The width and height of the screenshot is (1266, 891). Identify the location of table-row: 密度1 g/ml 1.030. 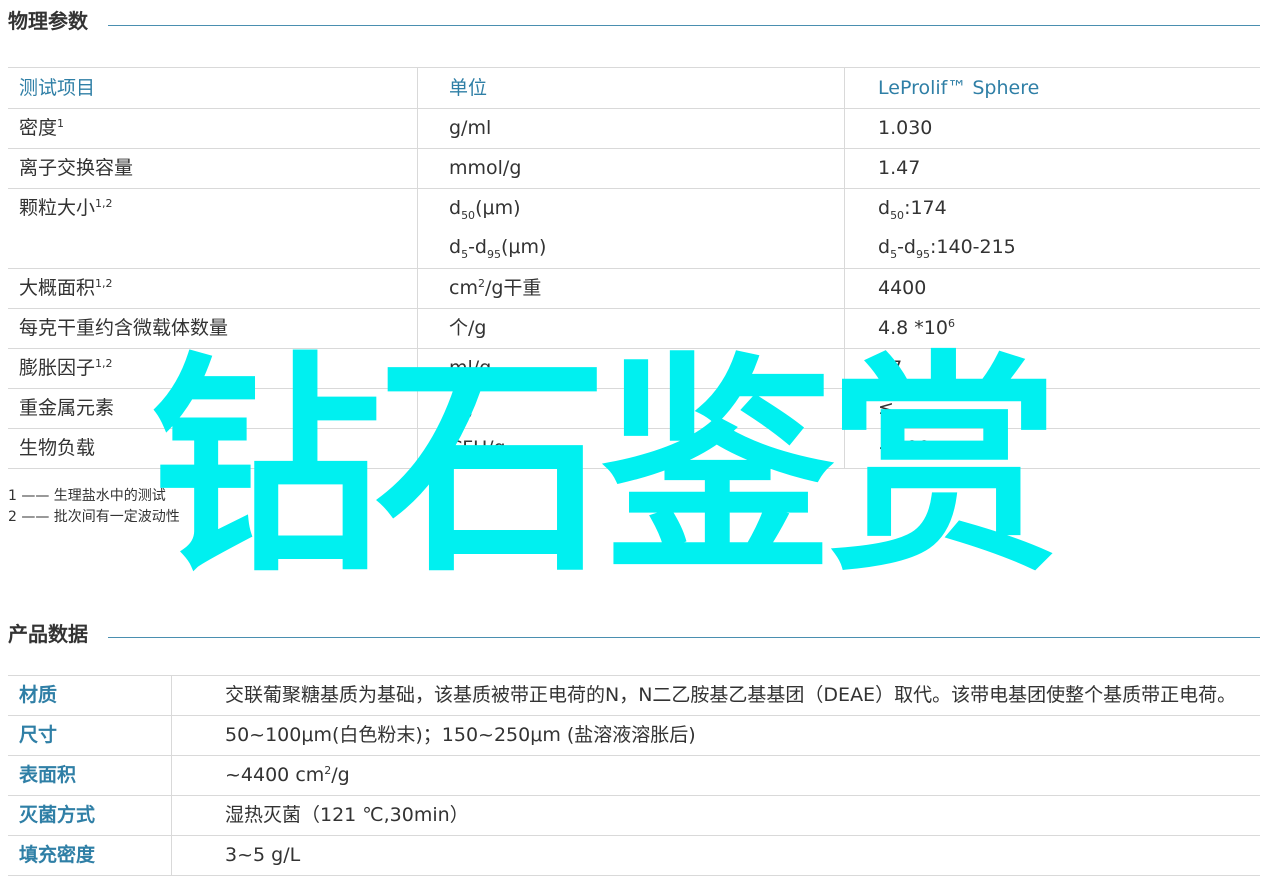
(634, 128).